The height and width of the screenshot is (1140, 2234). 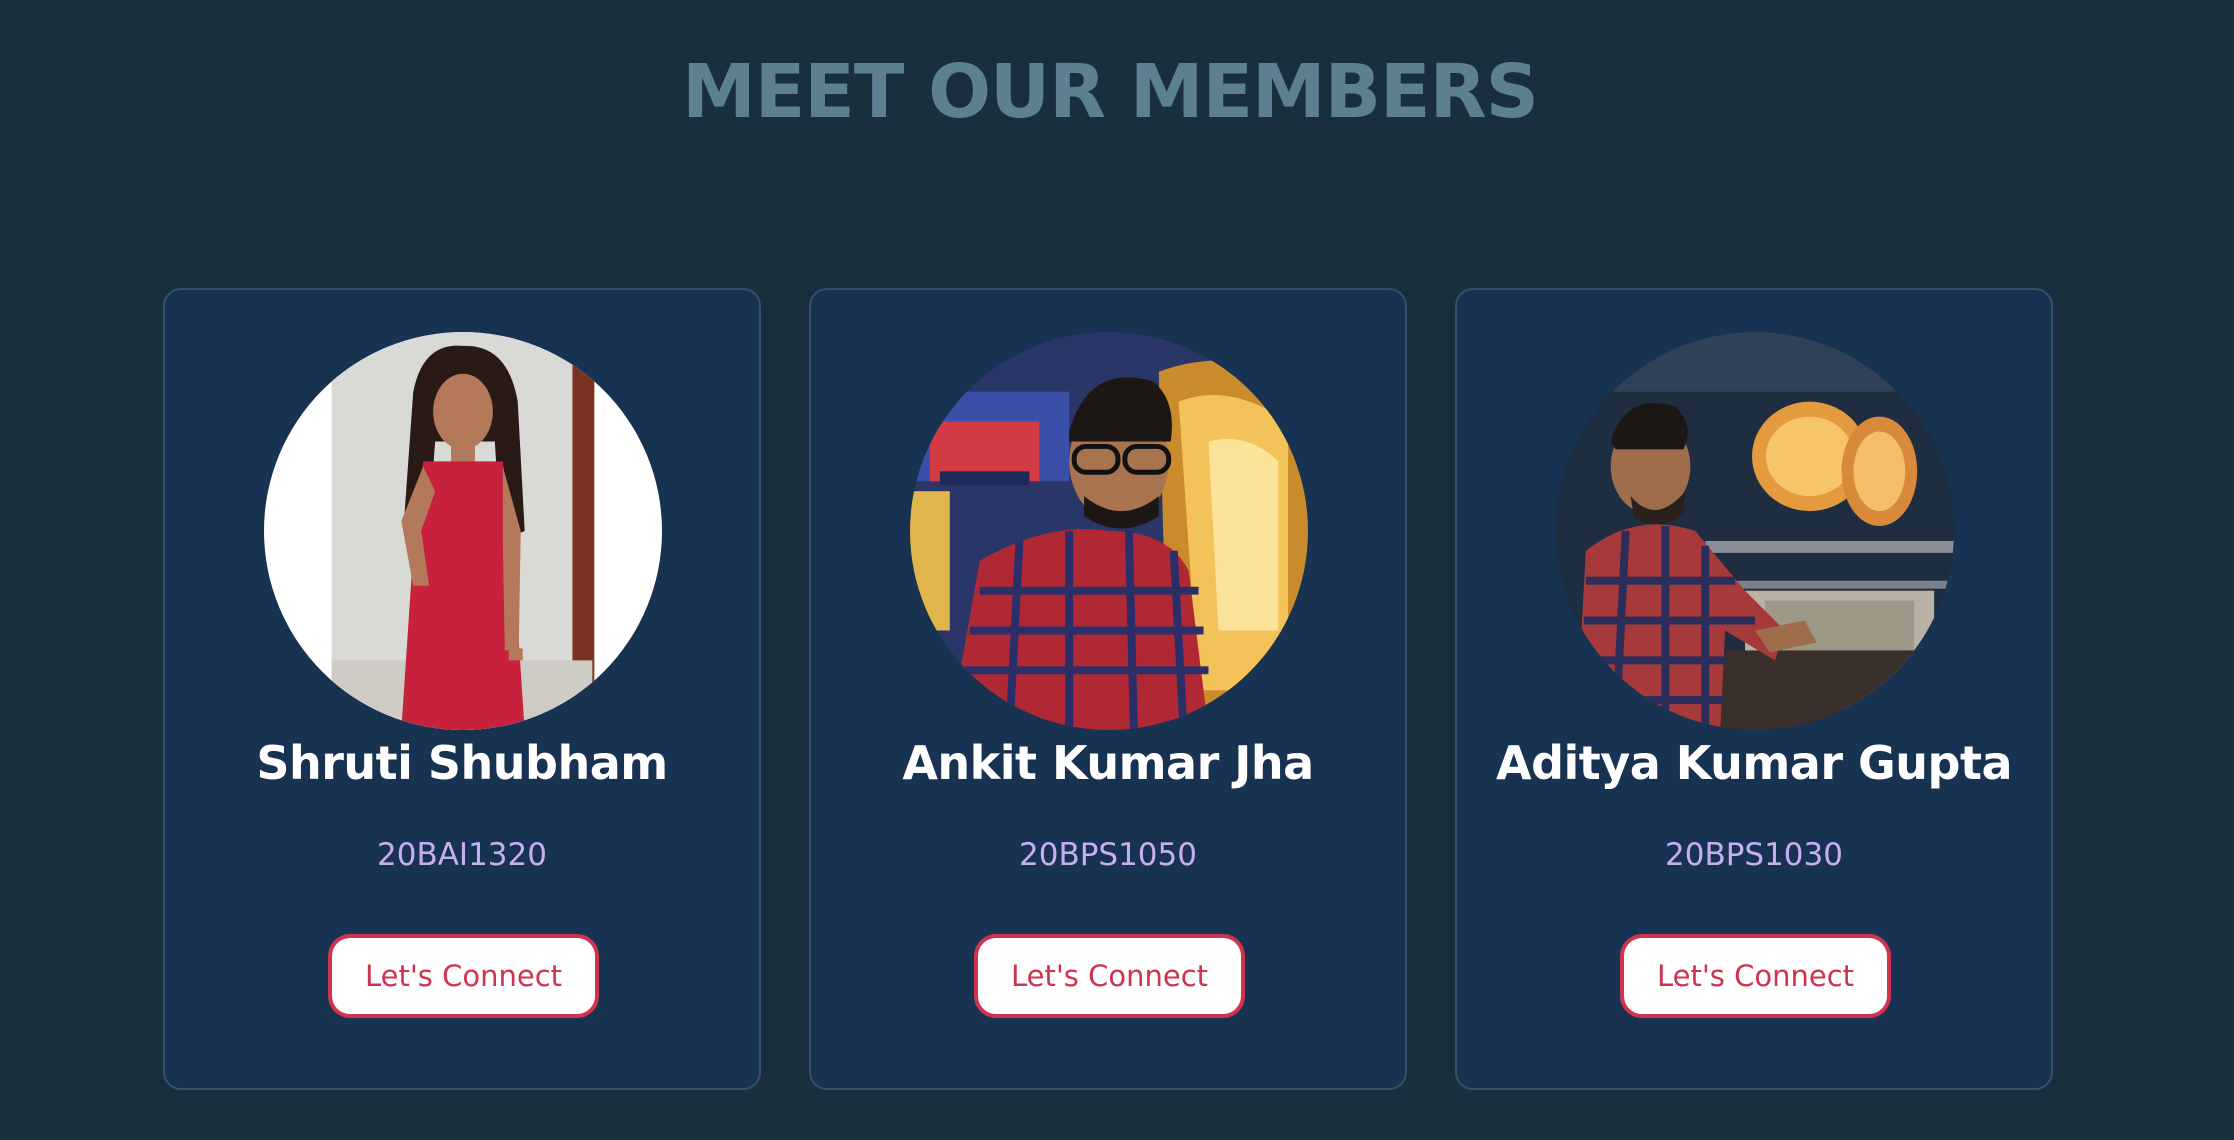 I want to click on member-id: 20BPS1050, so click(x=1108, y=855).